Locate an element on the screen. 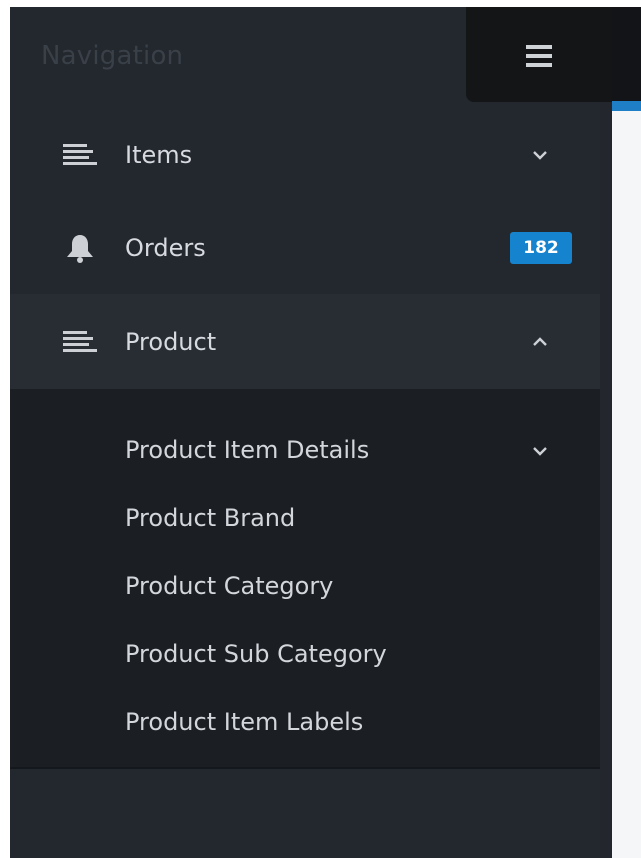  submenu-item-product-category: Product Category is located at coordinates (229, 586).